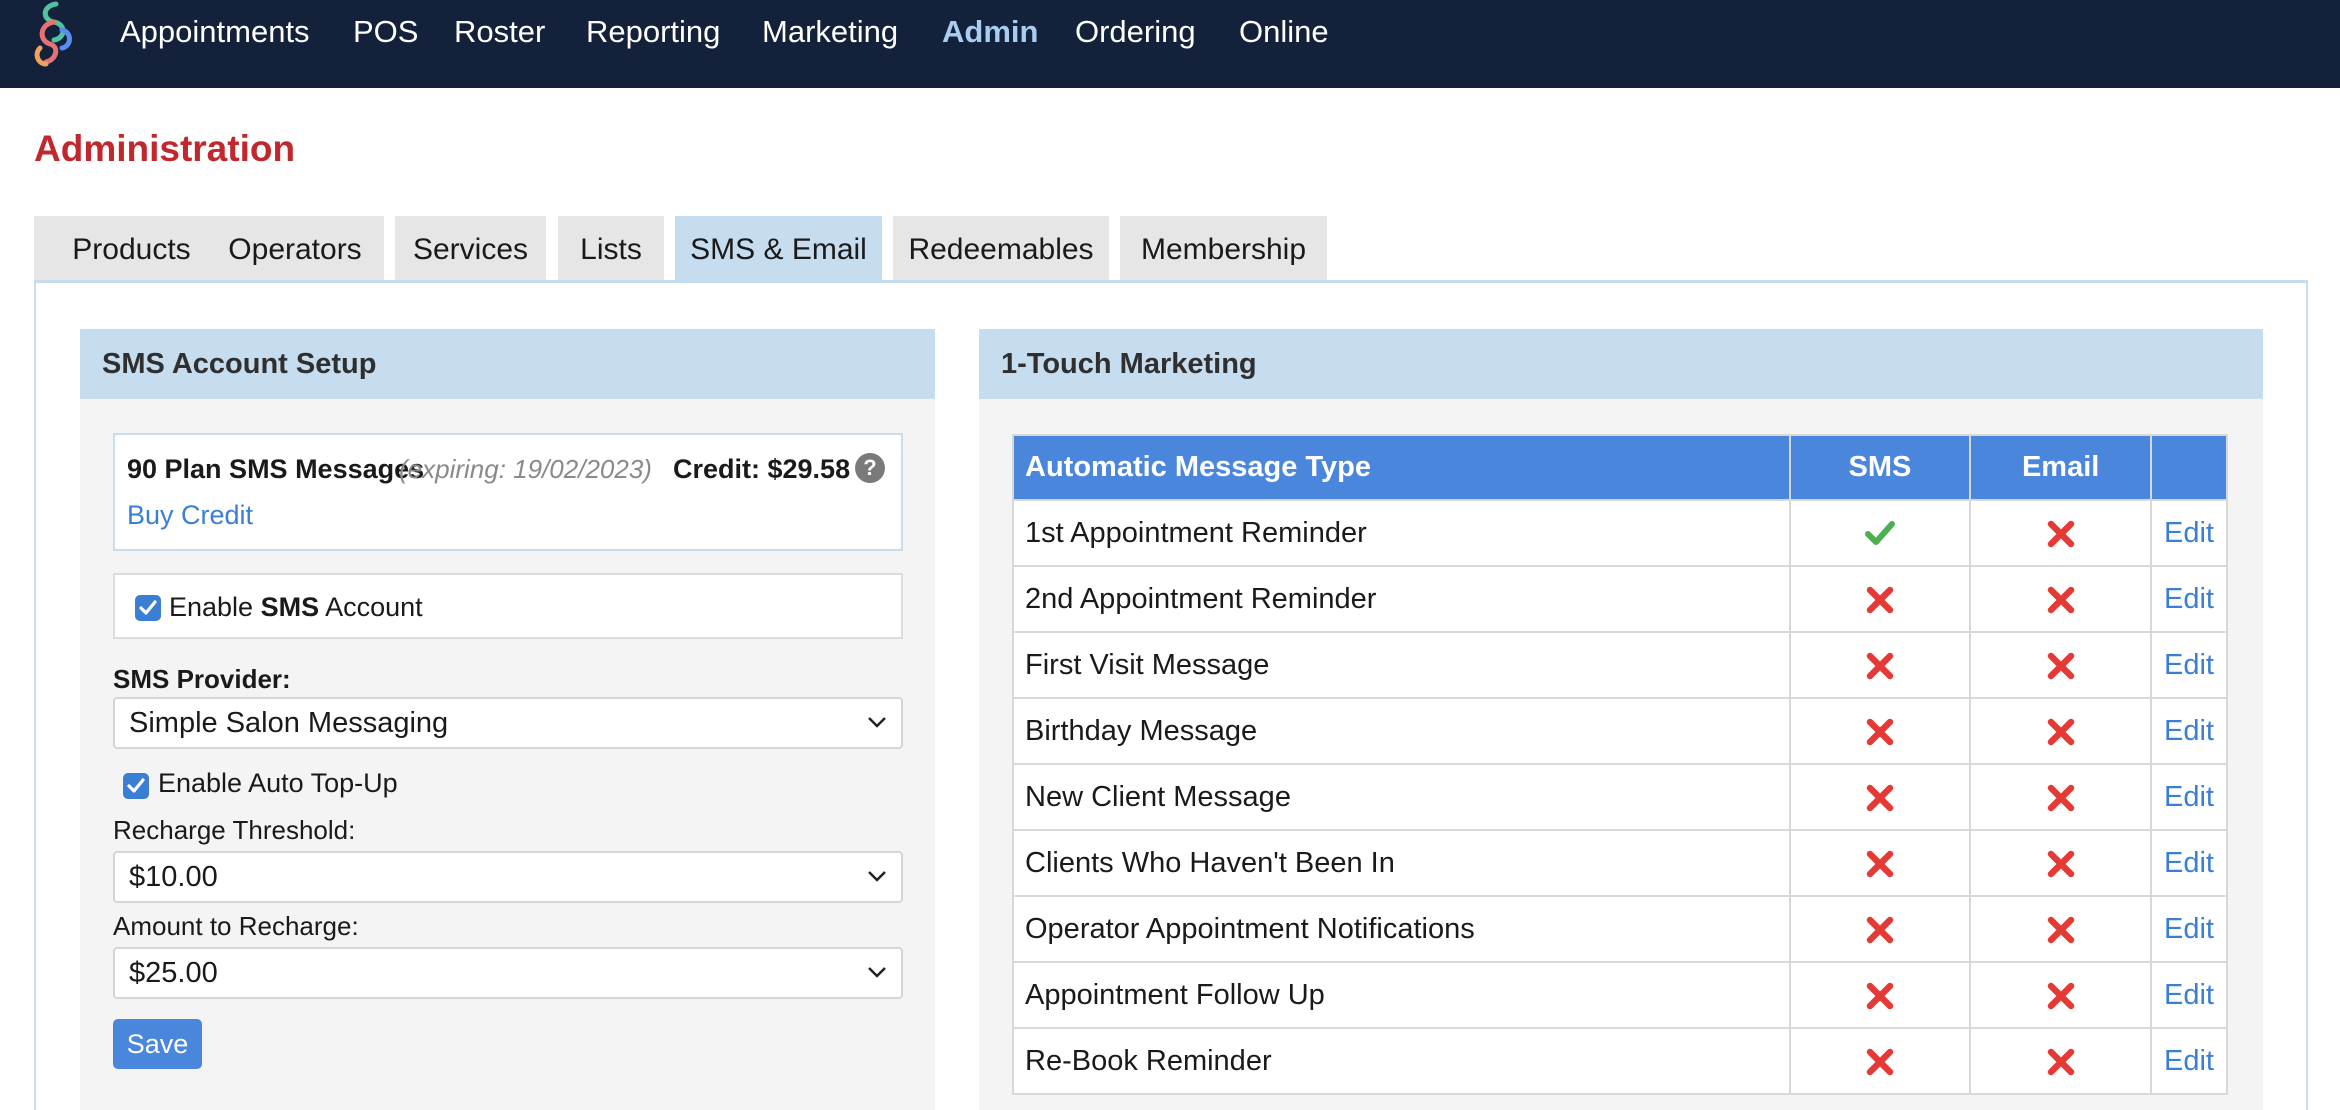 This screenshot has width=2340, height=1110. Describe the element at coordinates (1401, 599) in the screenshot. I see `message-type-name: 2nd Appointment Reminder` at that location.